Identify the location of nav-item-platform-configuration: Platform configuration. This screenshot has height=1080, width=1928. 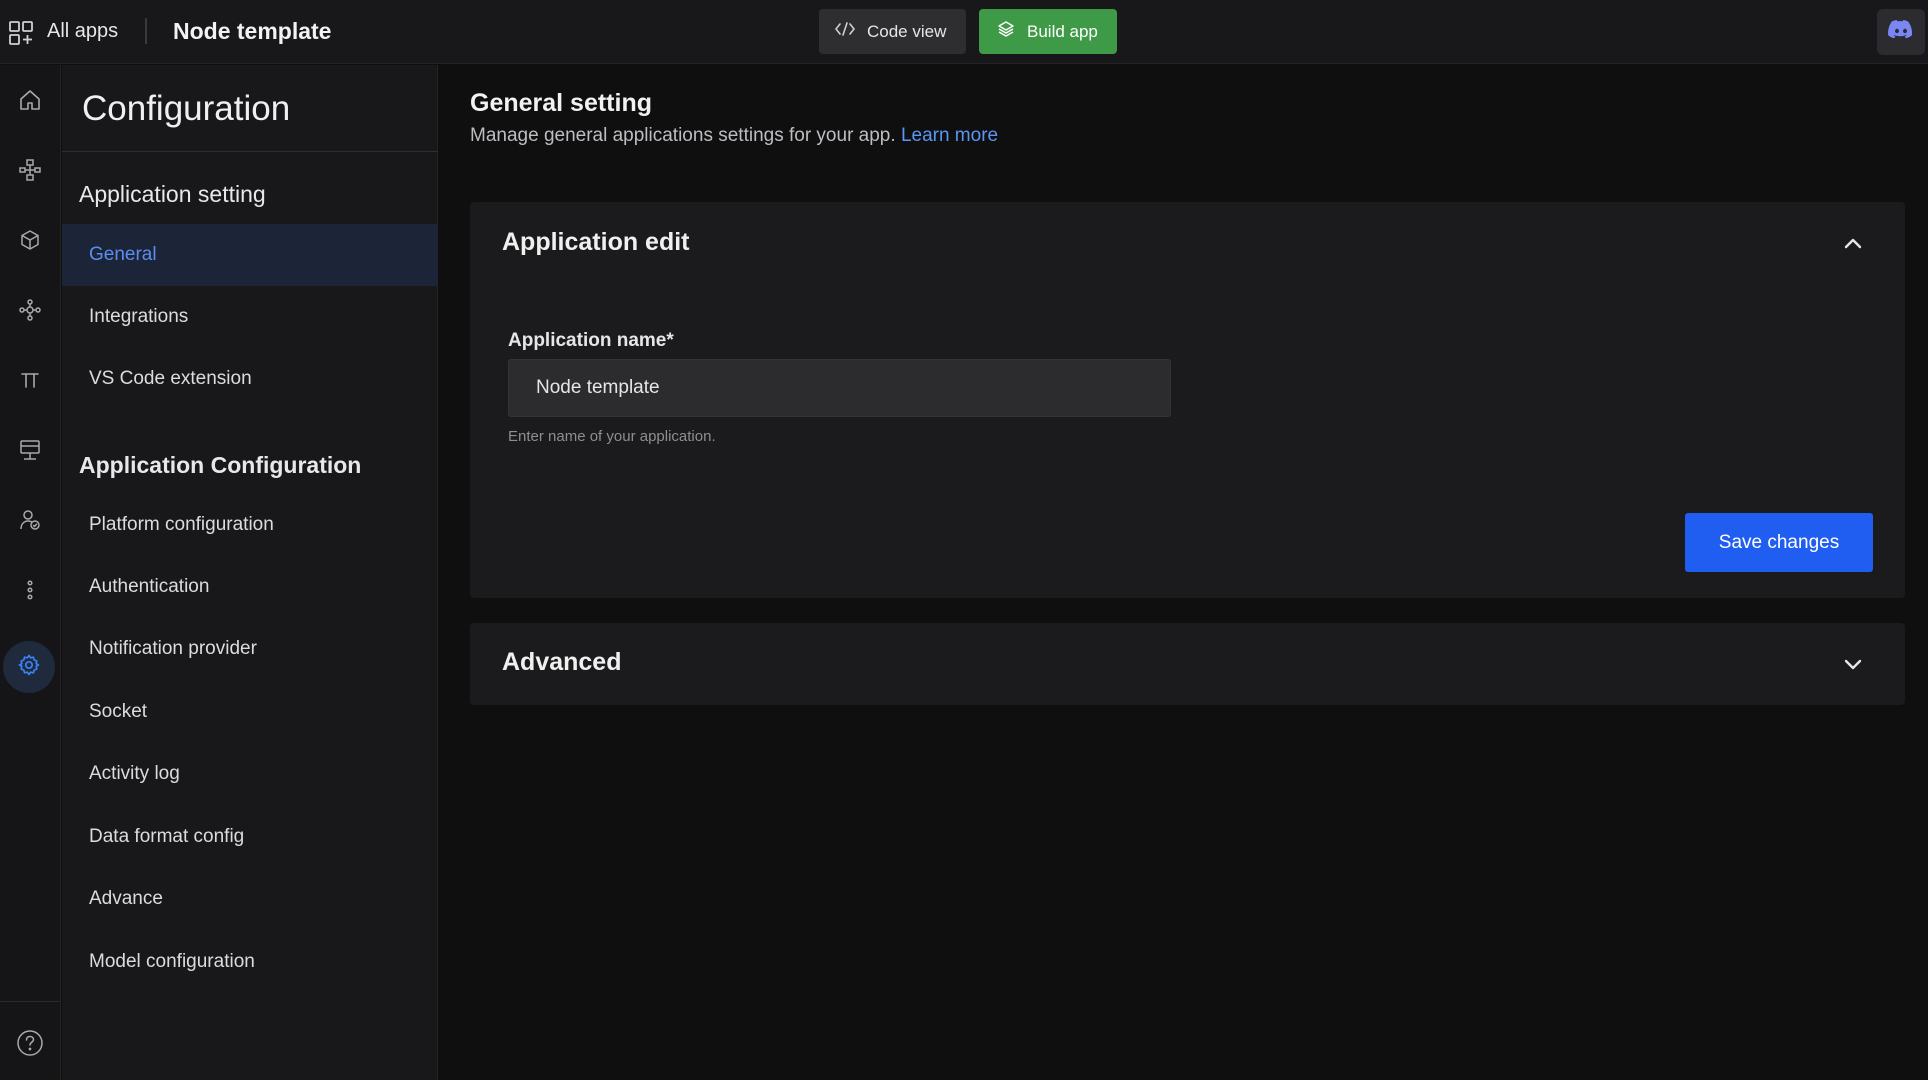
(250, 525).